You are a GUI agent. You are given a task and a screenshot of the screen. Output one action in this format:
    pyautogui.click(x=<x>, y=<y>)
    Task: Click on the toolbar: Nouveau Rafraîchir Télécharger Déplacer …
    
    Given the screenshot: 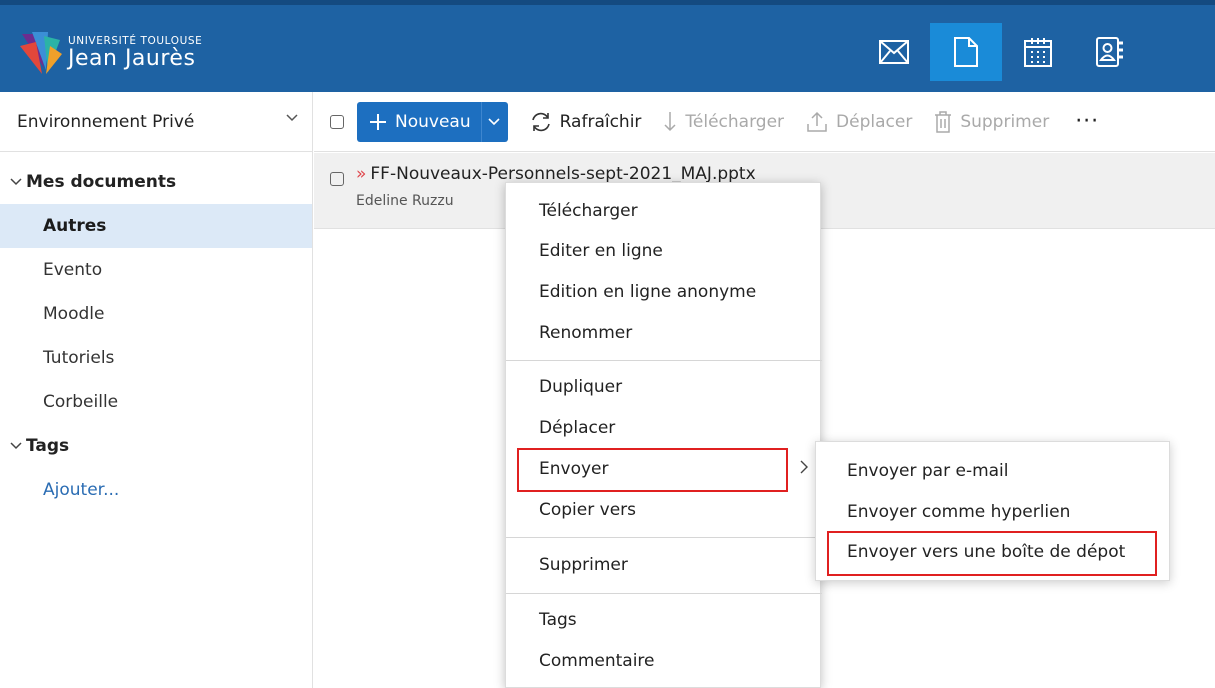 What is the action you would take?
    pyautogui.click(x=764, y=122)
    